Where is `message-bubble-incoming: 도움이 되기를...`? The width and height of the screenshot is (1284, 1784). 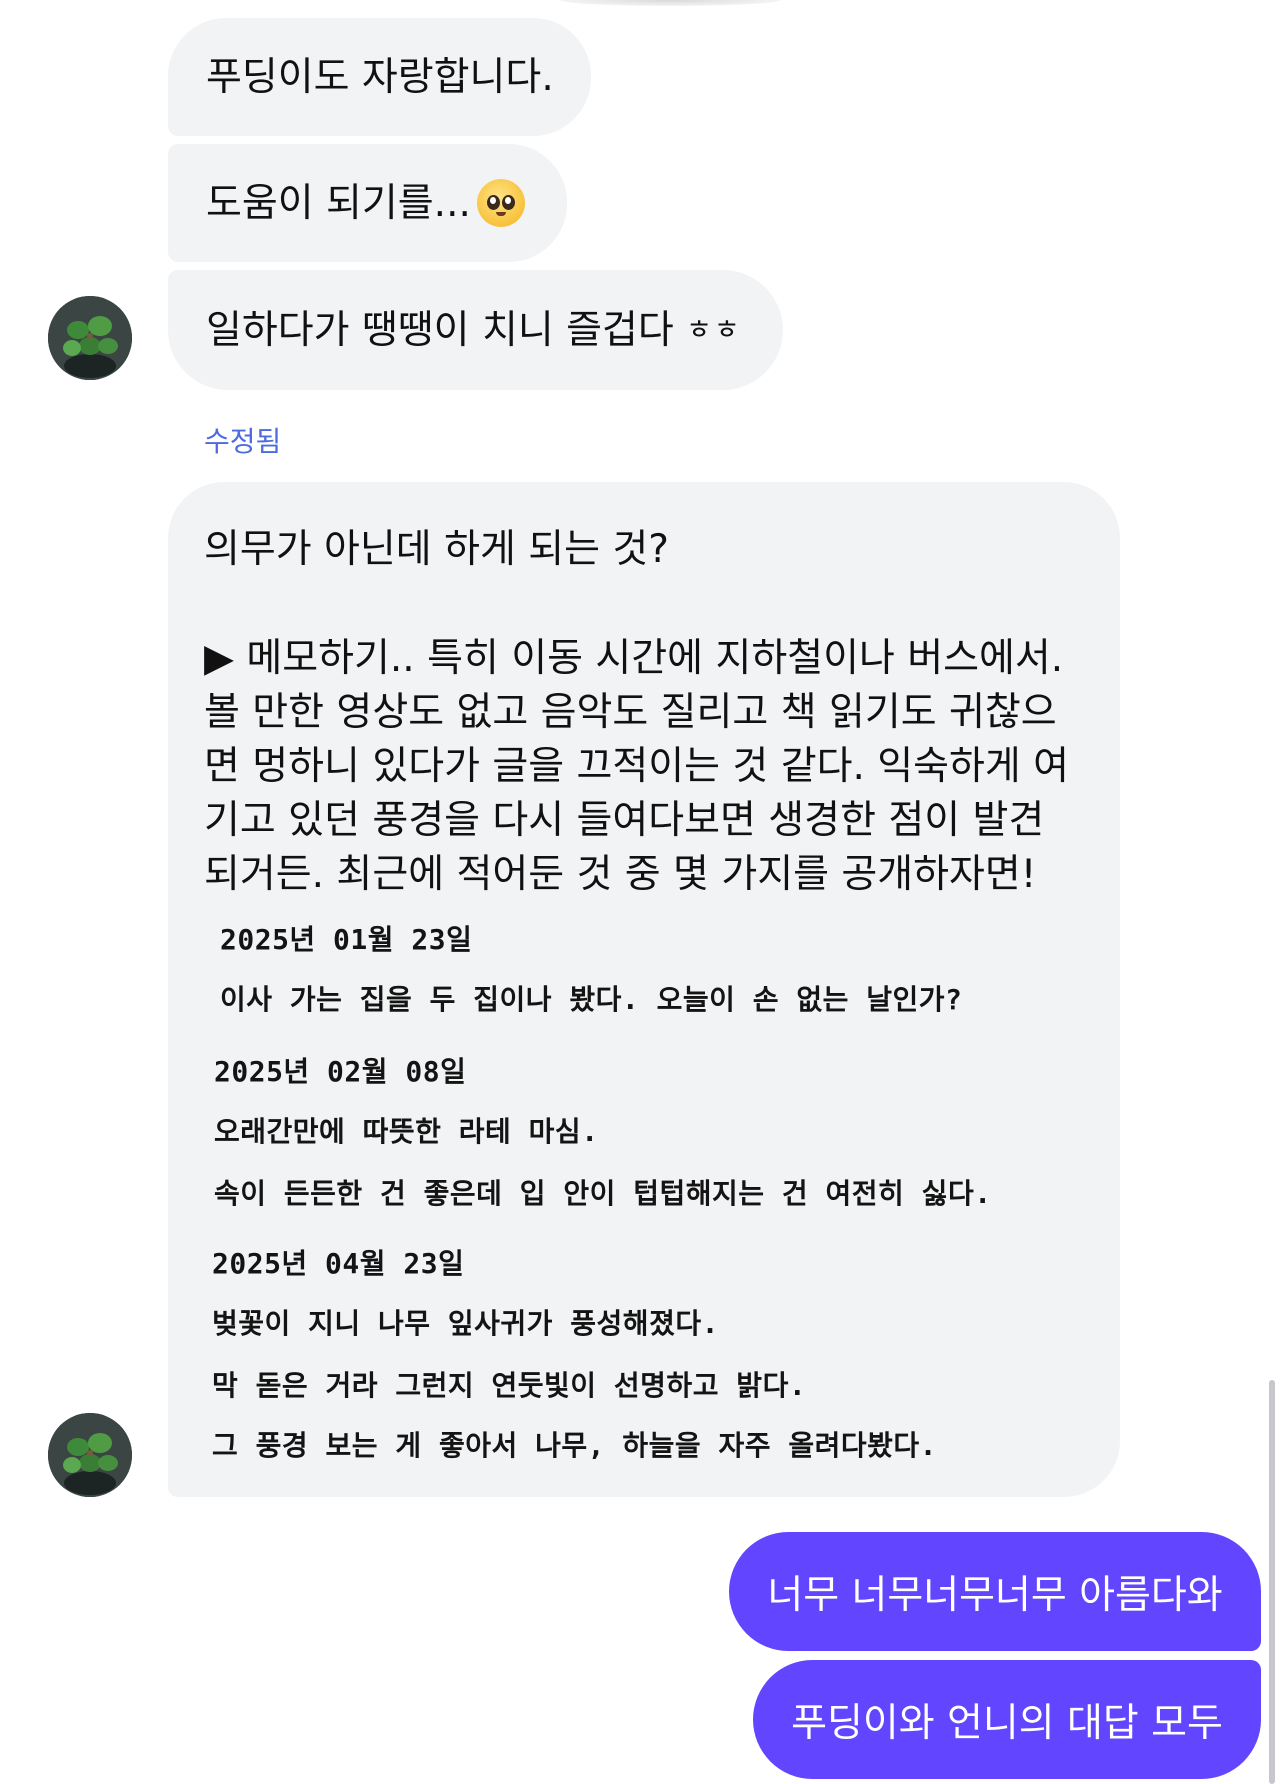
message-bubble-incoming: 도움이 되기를... is located at coordinates (367, 203).